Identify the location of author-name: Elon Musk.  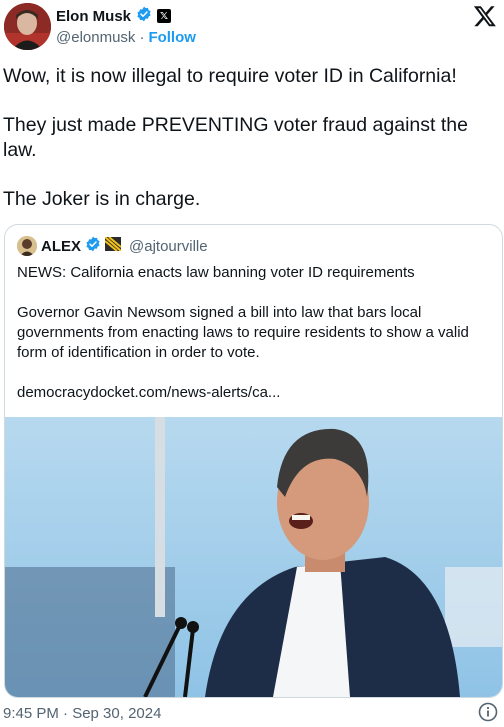
(93, 16).